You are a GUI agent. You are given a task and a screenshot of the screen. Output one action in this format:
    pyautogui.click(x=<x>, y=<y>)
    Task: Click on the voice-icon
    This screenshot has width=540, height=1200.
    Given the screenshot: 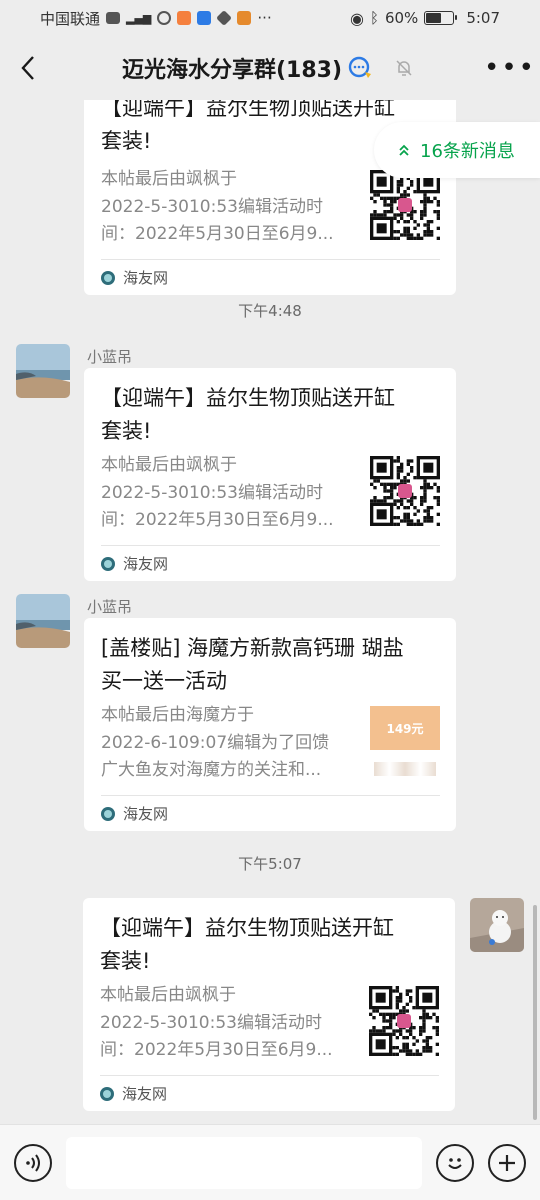 What is the action you would take?
    pyautogui.click(x=33, y=1162)
    